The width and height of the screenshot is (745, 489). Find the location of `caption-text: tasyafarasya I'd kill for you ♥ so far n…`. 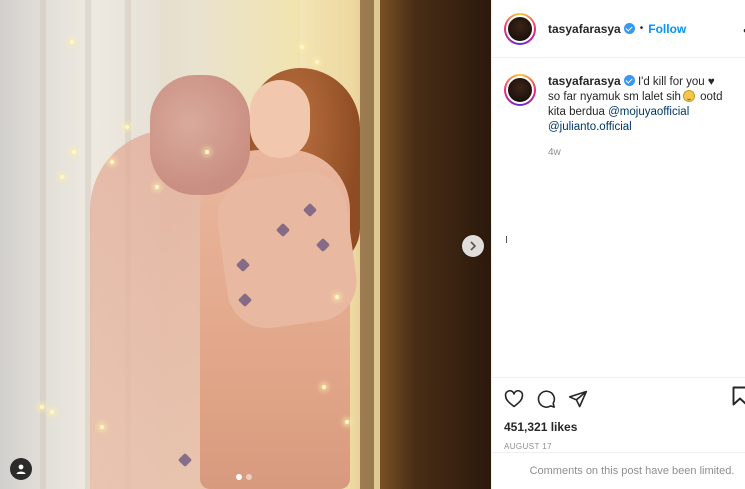

caption-text: tasyafarasya I'd kill for you ♥ so far n… is located at coordinates (636, 117).